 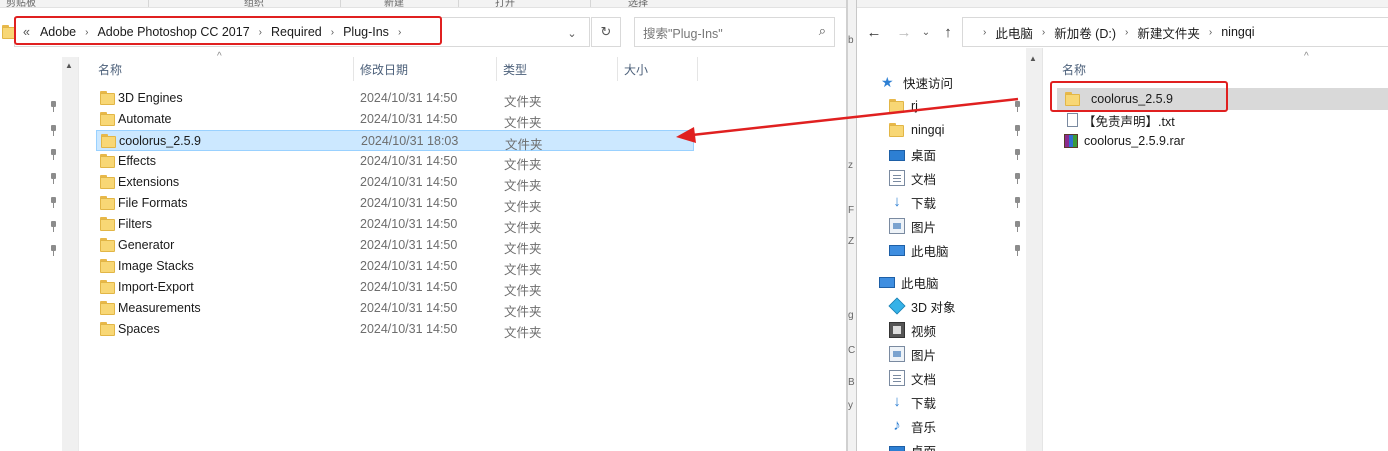 I want to click on drag-annotation-arrow, so click(x=847, y=120).